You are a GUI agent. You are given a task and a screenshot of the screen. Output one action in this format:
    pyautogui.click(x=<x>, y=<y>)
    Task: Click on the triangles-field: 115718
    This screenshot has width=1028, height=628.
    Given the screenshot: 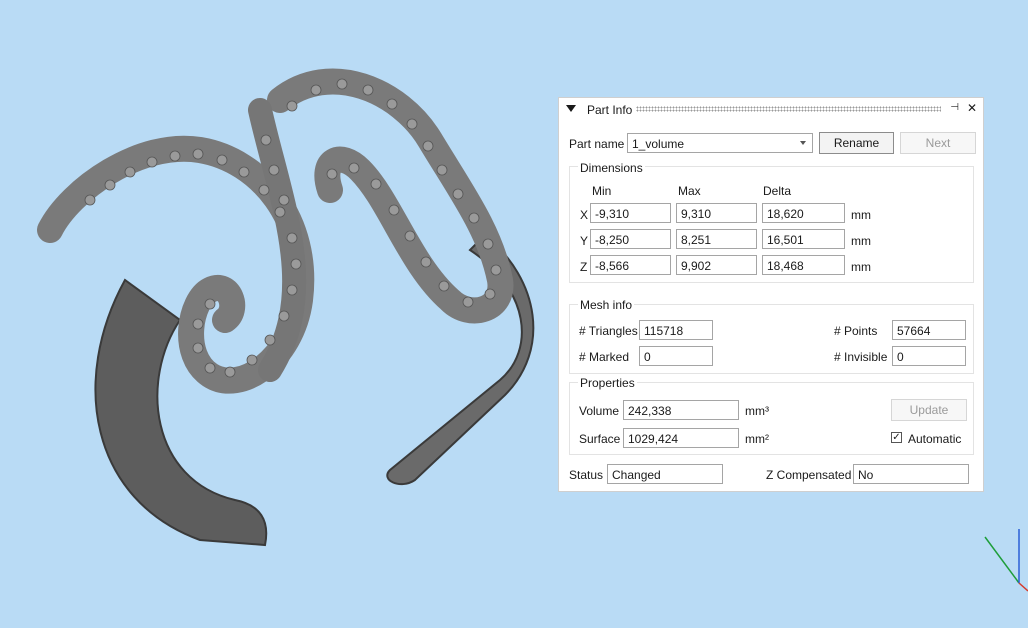 What is the action you would take?
    pyautogui.click(x=676, y=330)
    